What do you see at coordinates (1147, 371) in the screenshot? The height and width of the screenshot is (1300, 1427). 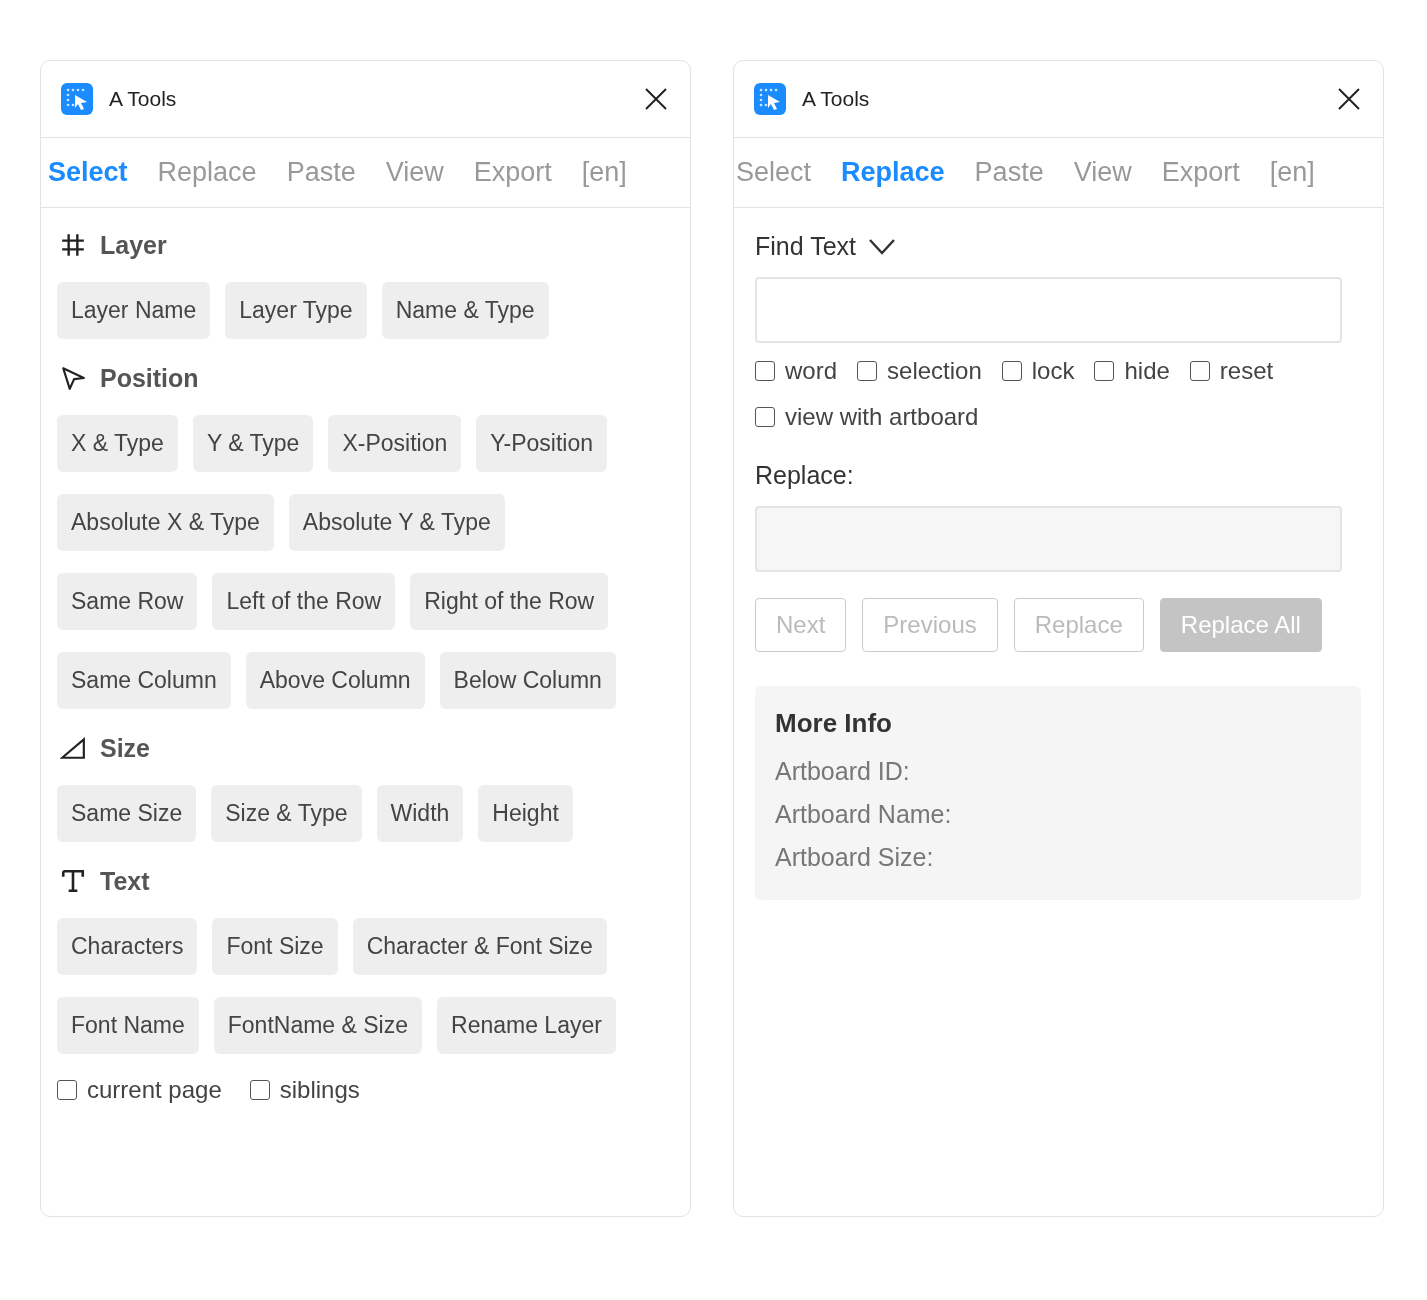 I see `checkbox-label: hide` at bounding box center [1147, 371].